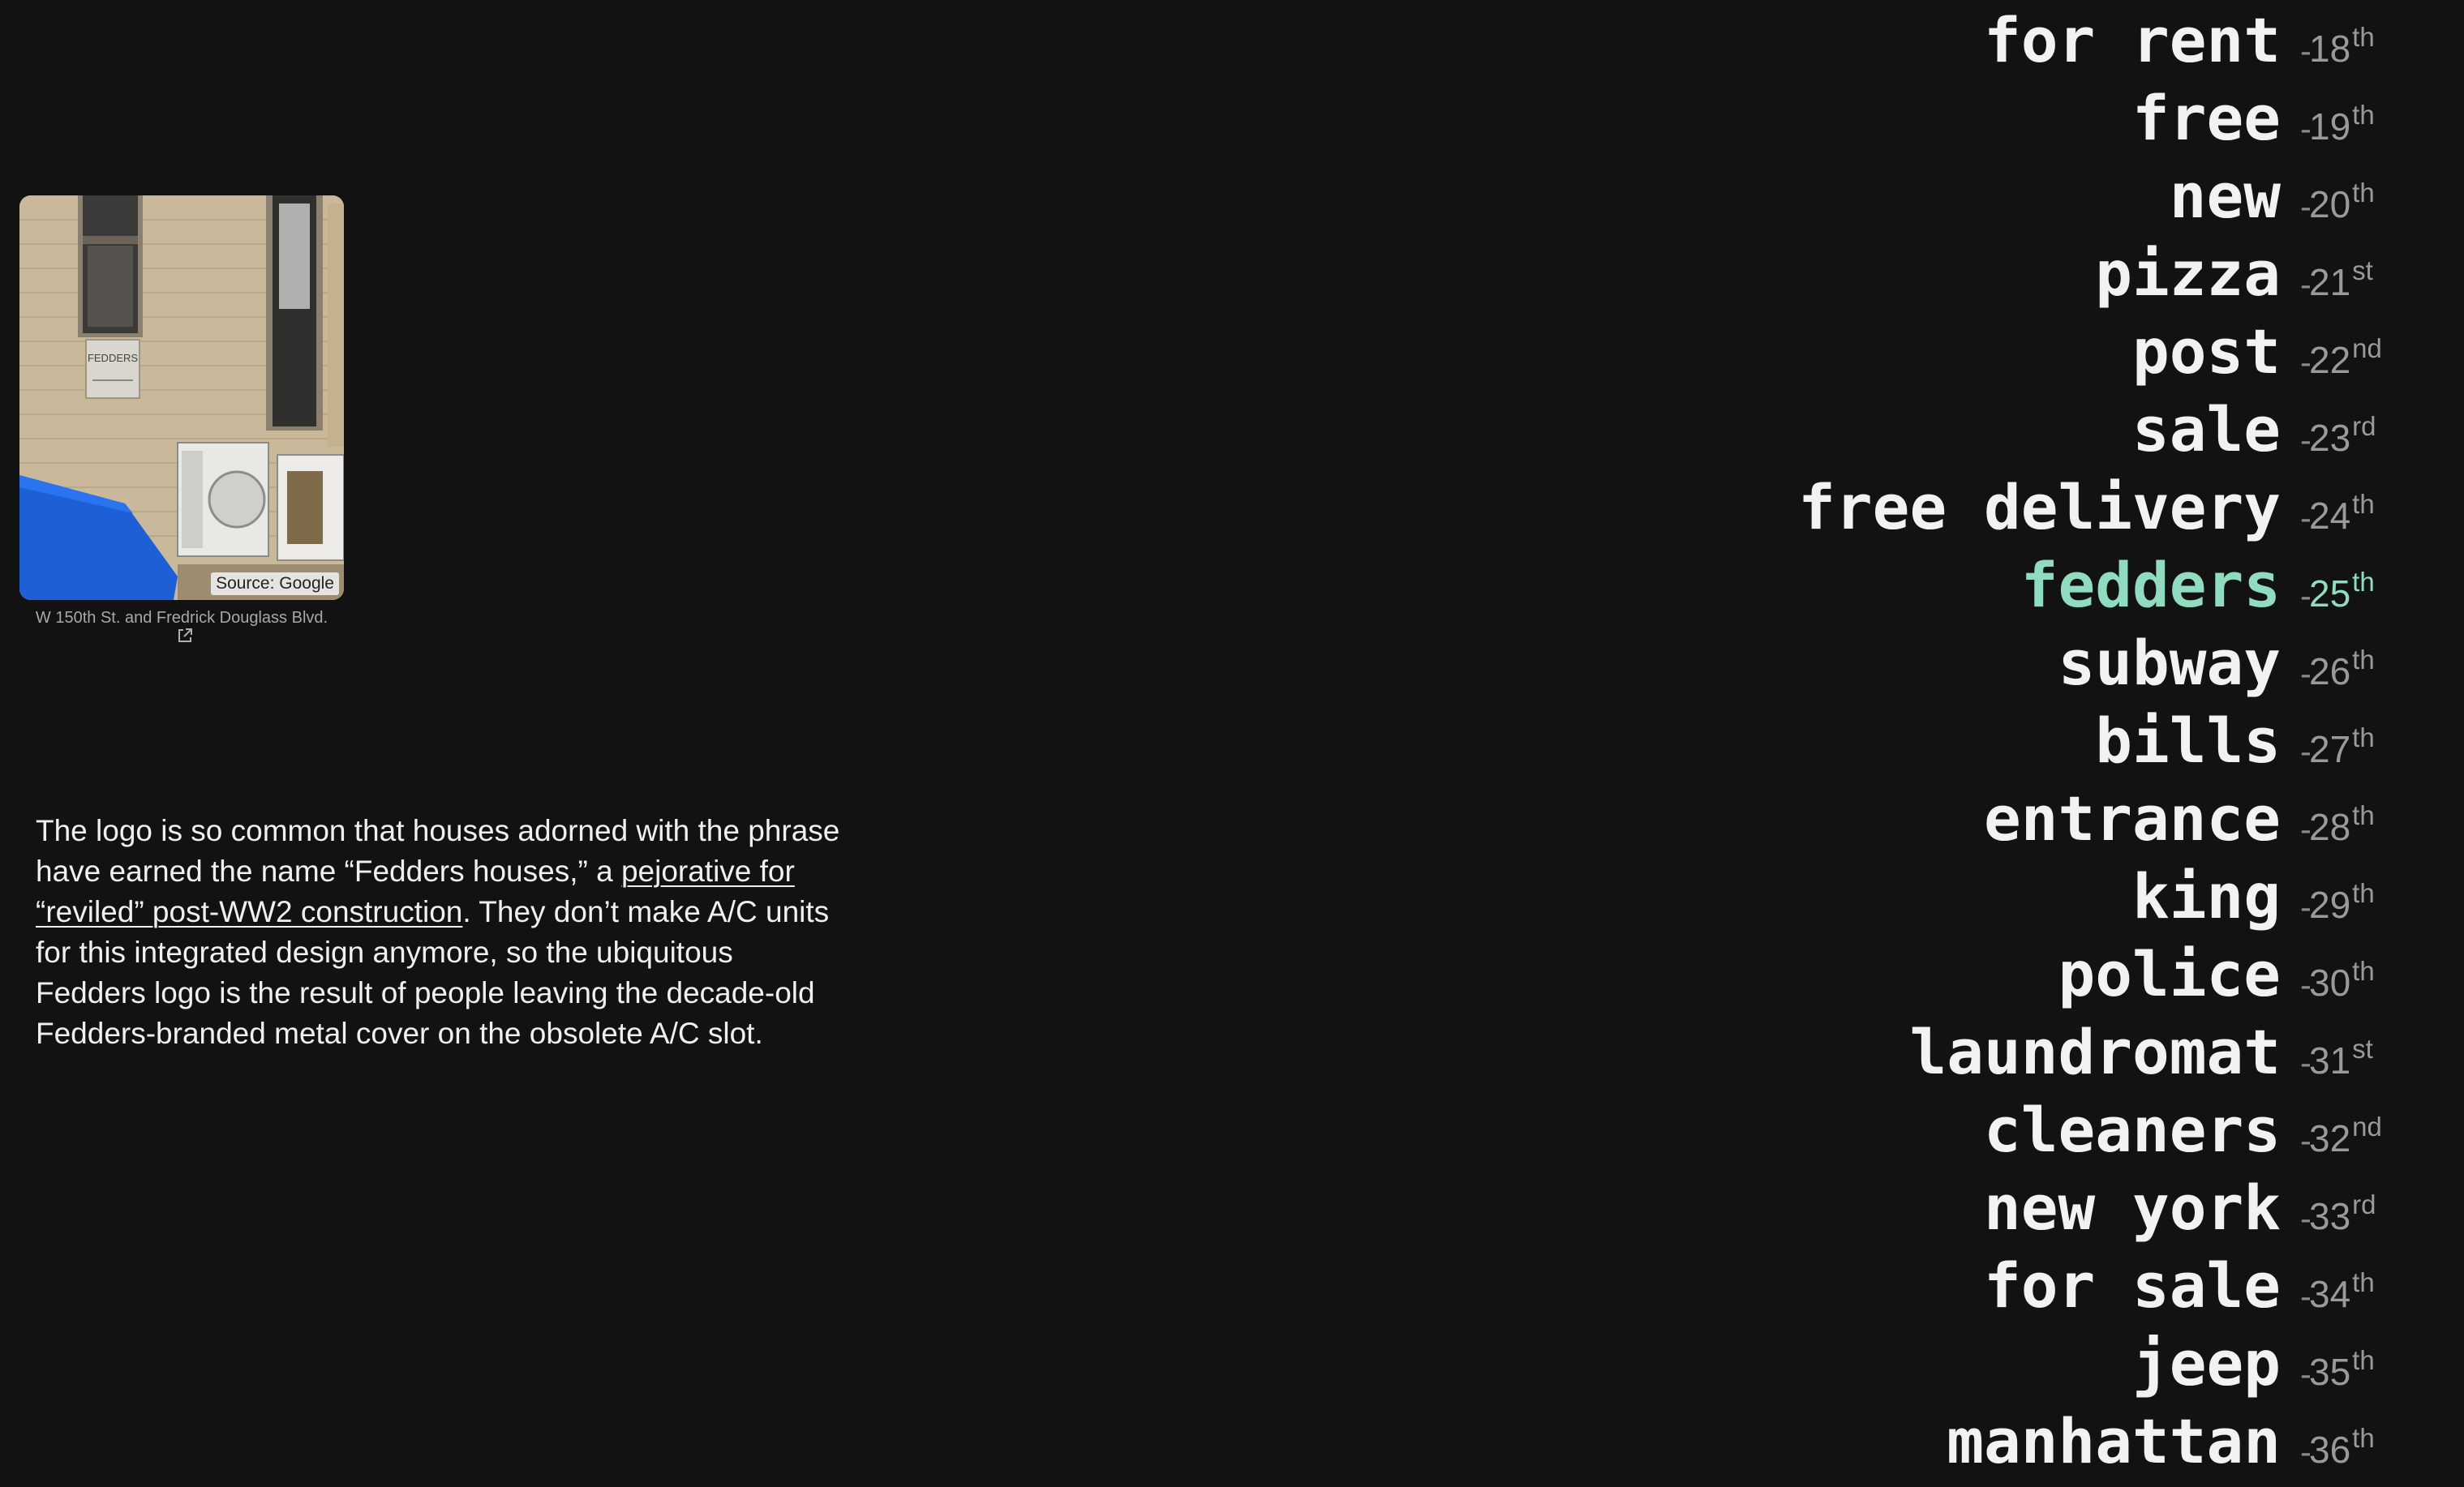 Image resolution: width=2464 pixels, height=1487 pixels. Describe the element at coordinates (2330, 905) in the screenshot. I see `rank-number: 29` at that location.